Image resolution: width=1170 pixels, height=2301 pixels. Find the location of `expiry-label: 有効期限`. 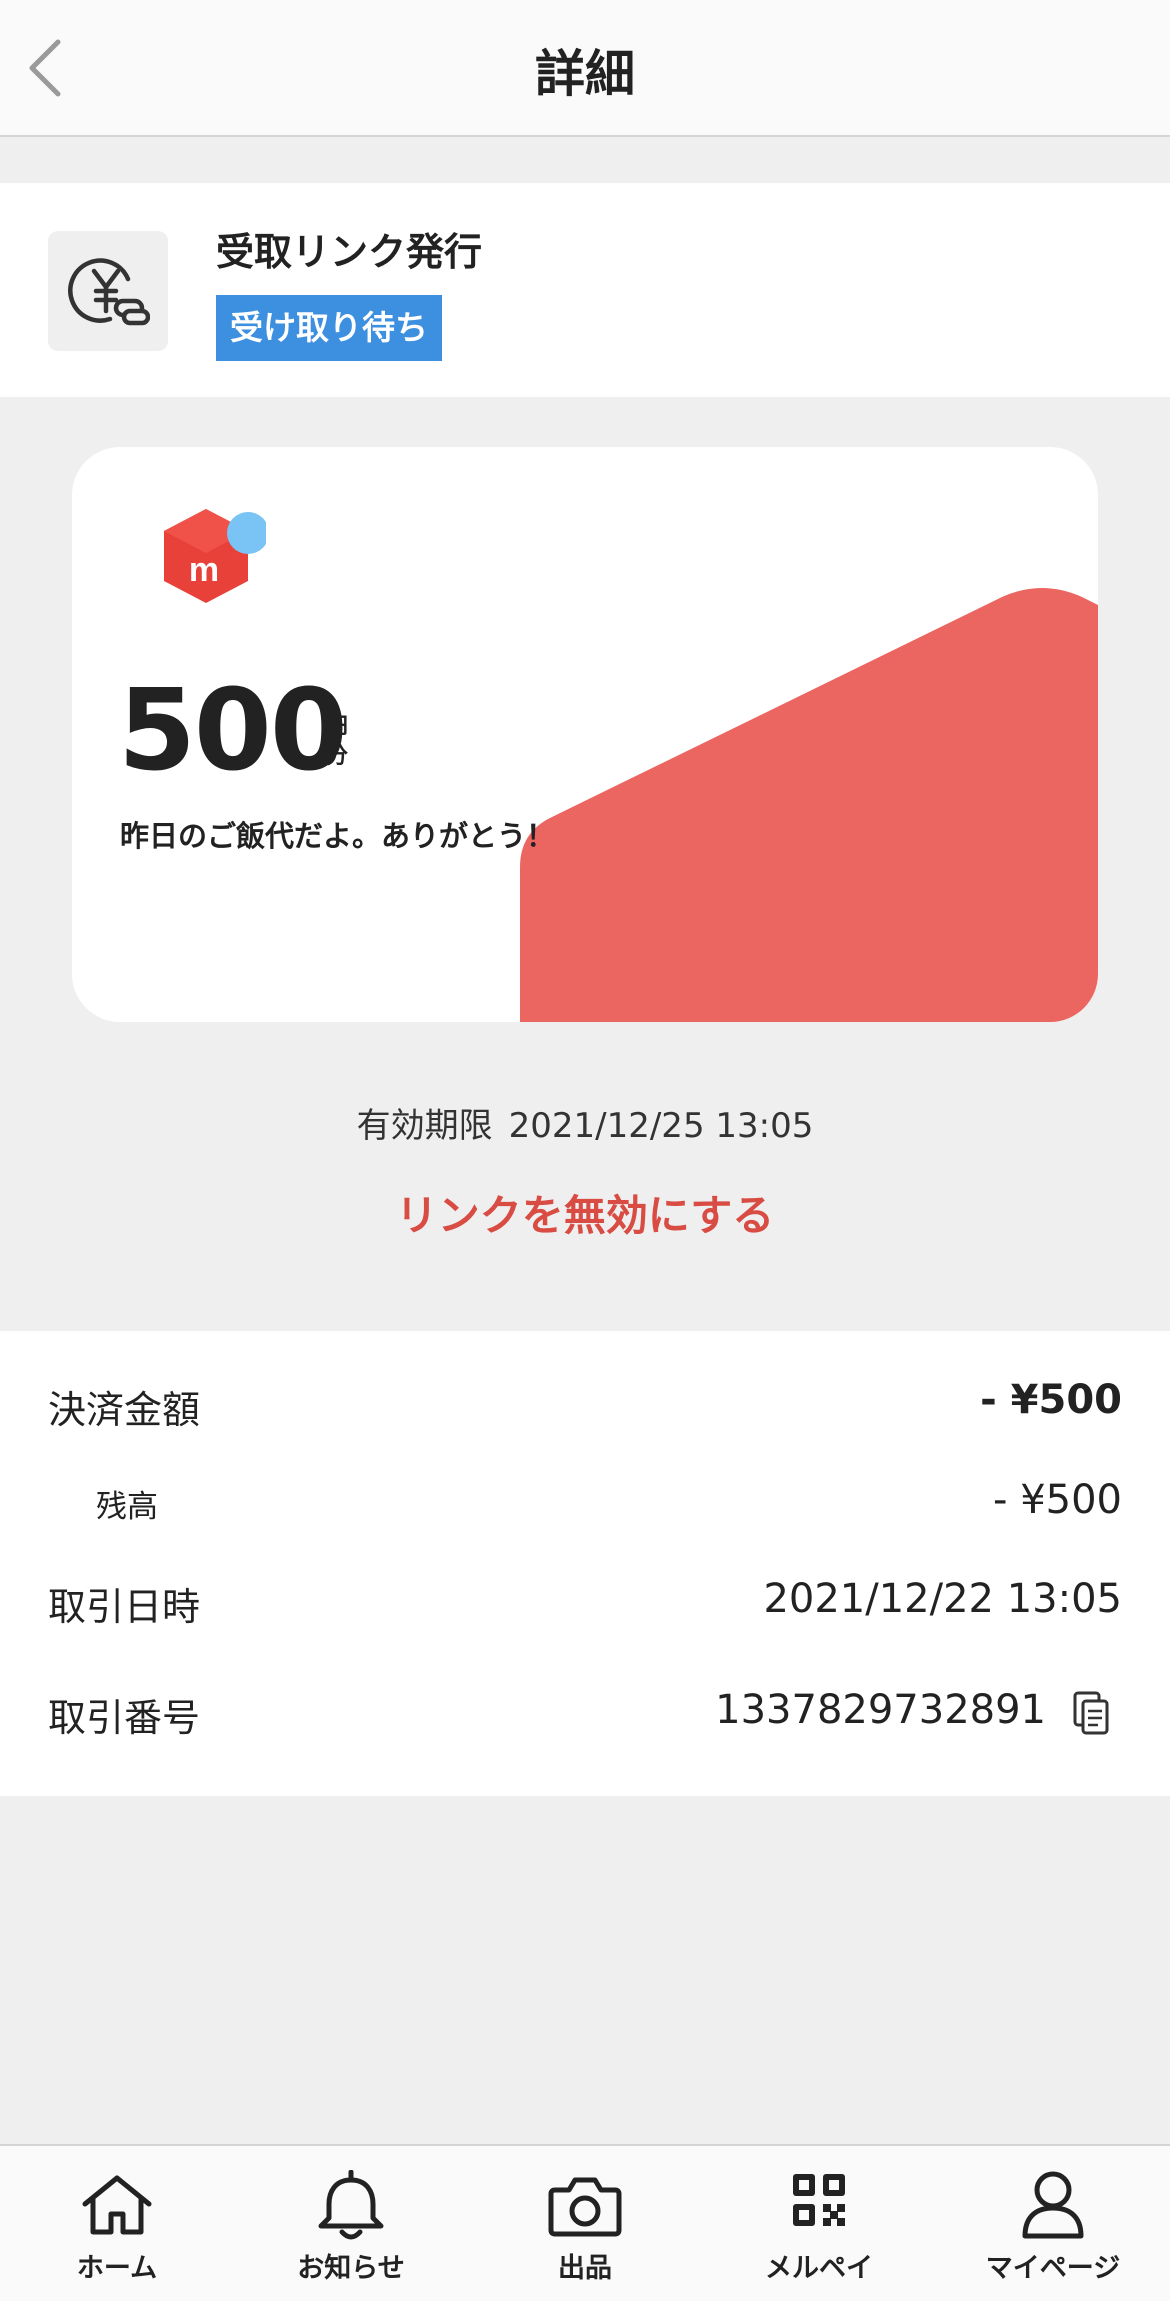

expiry-label: 有効期限 is located at coordinates (424, 1126).